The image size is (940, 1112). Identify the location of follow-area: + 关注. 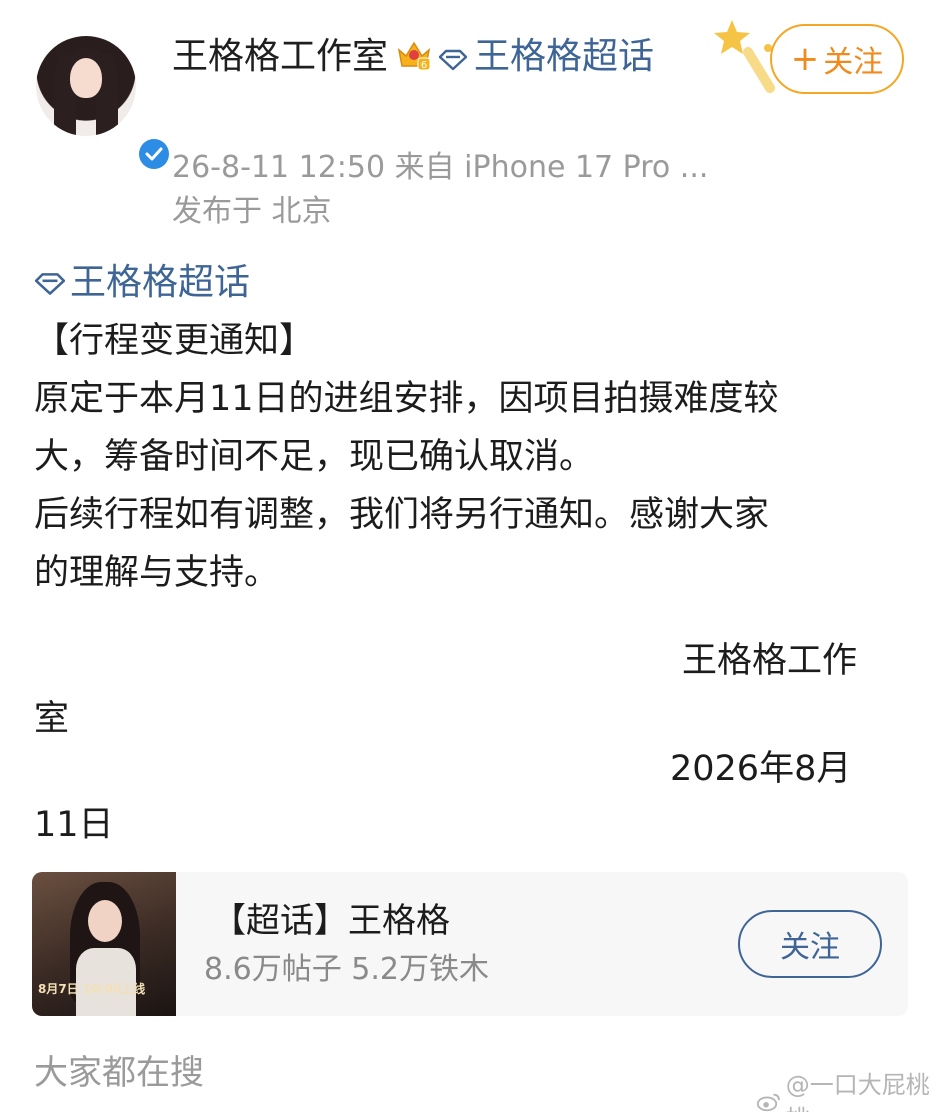
(812, 60).